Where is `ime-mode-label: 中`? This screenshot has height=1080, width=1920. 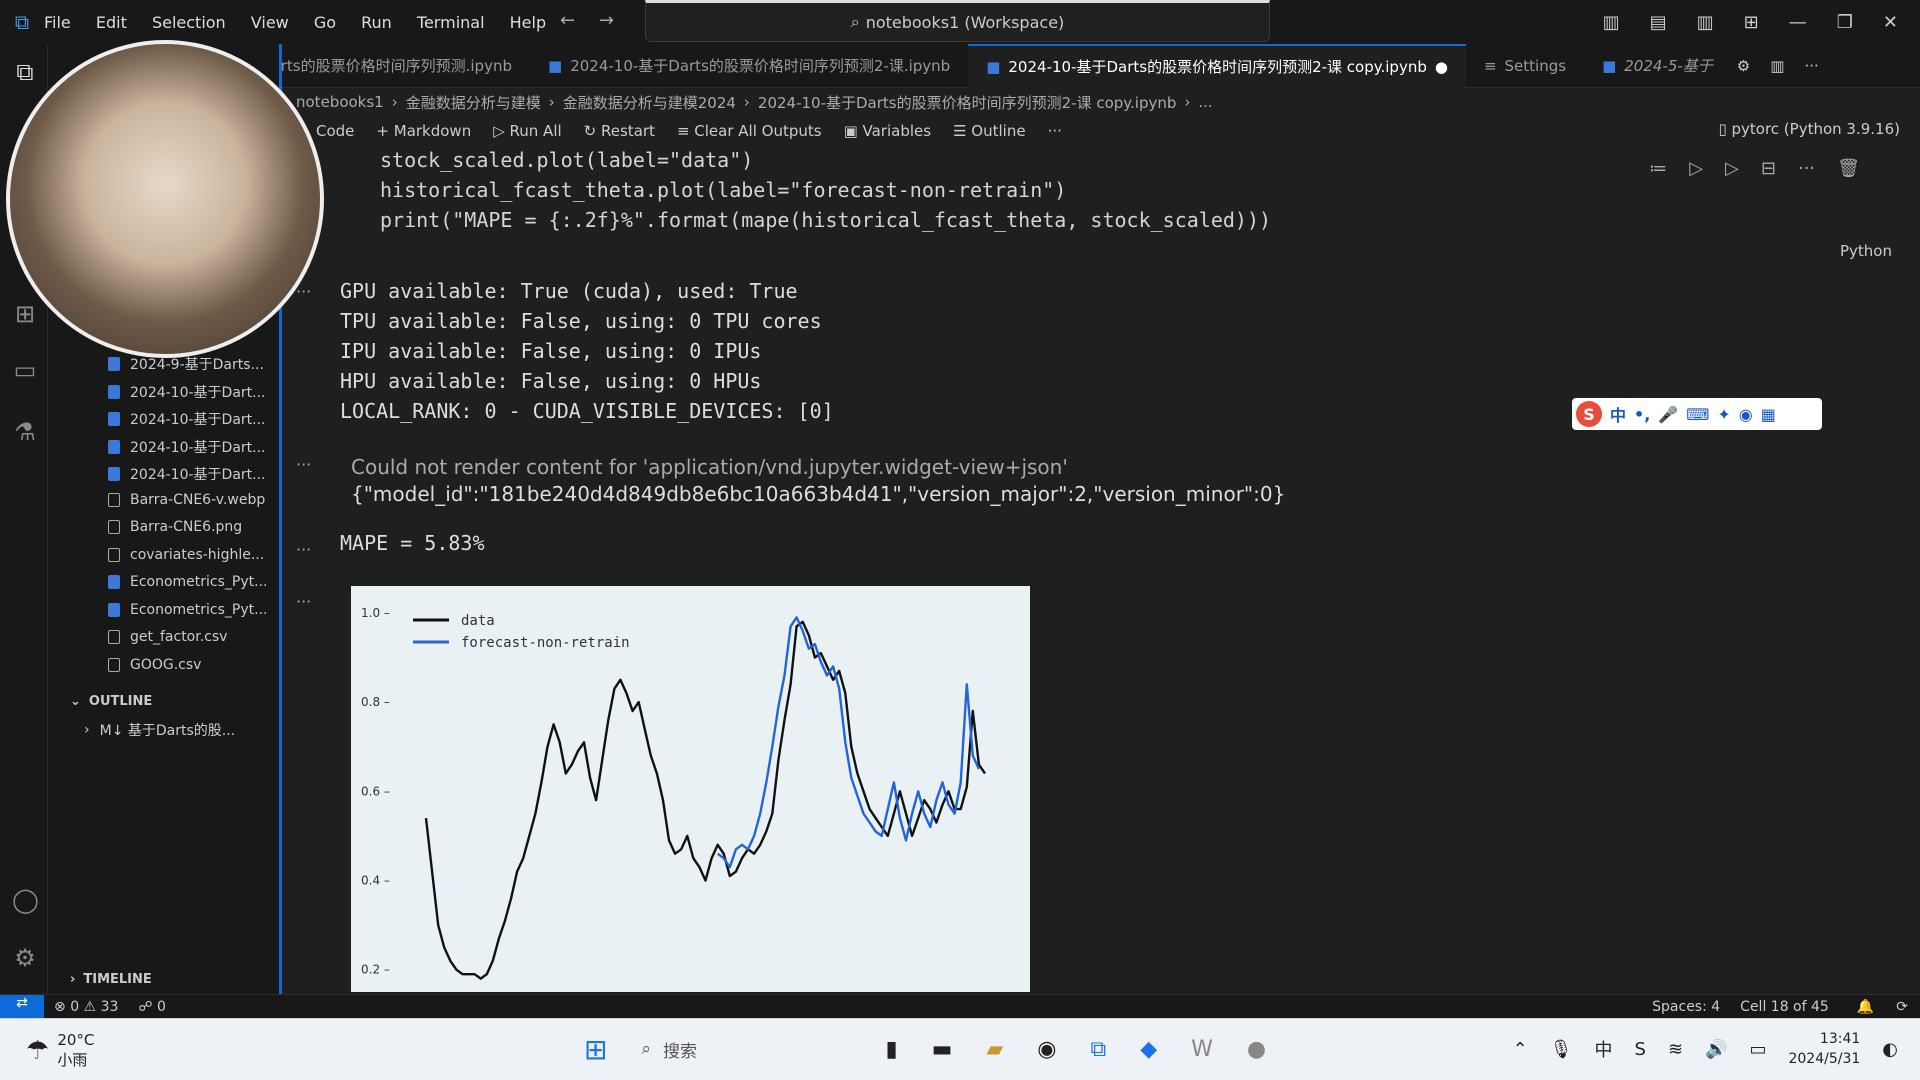
ime-mode-label: 中 is located at coordinates (1618, 414).